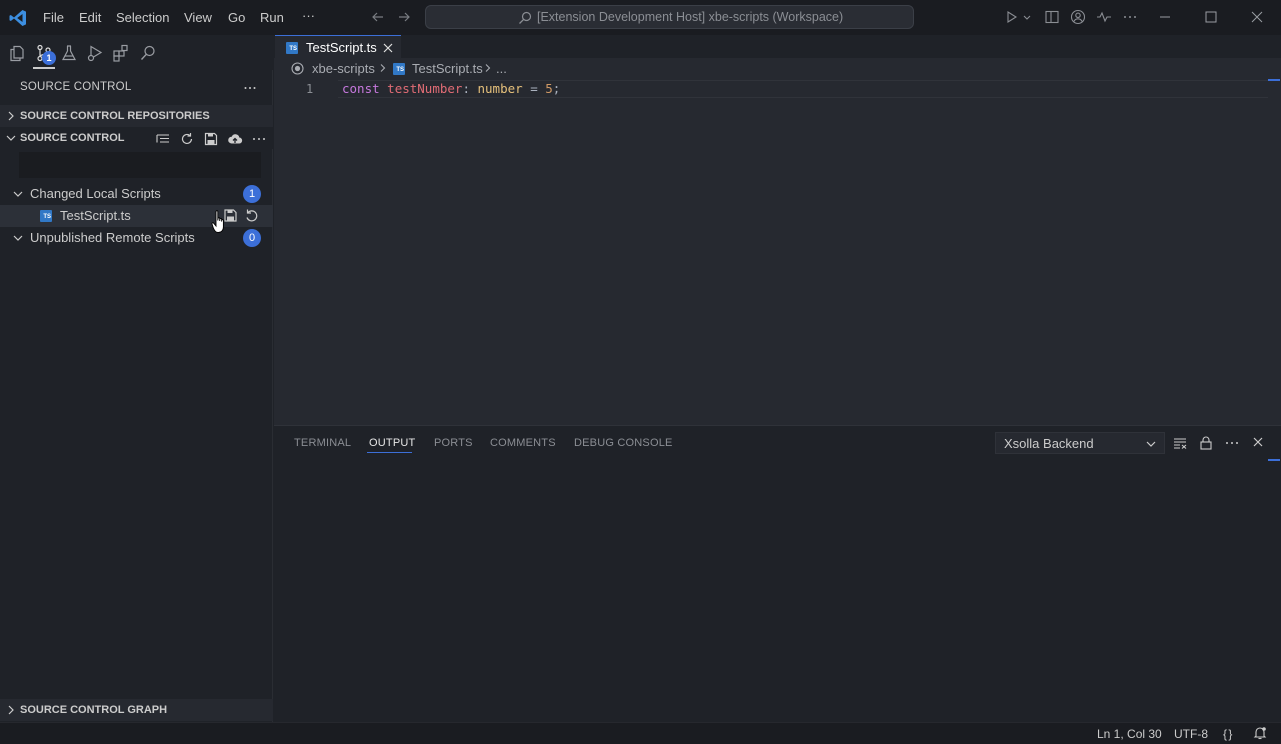 The width and height of the screenshot is (1281, 744). What do you see at coordinates (115, 116) in the screenshot?
I see `section-label: SOURCE CONTROL REPOSITORIES` at bounding box center [115, 116].